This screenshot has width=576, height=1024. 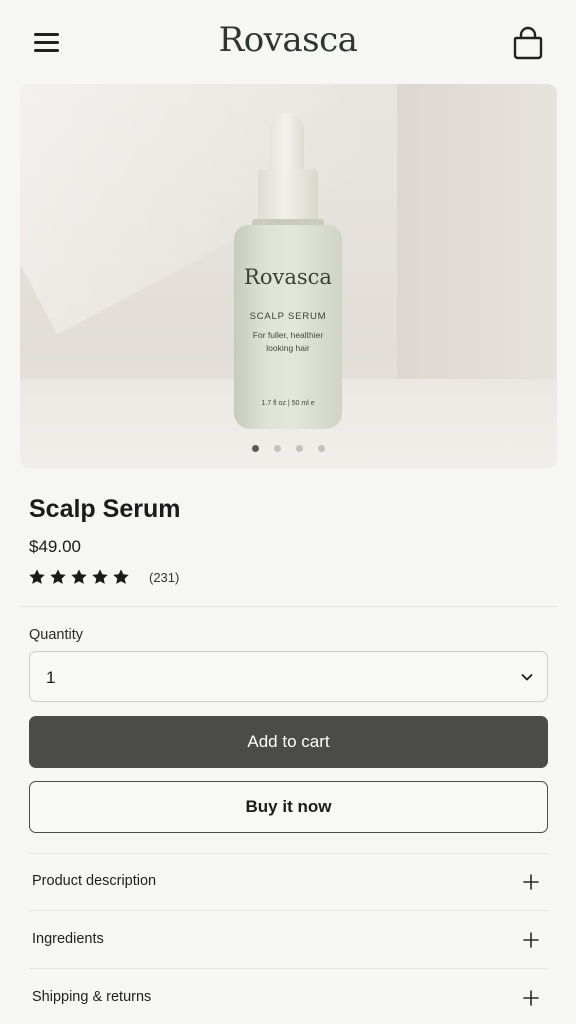 I want to click on product-title: Scalp Serum, so click(x=105, y=509).